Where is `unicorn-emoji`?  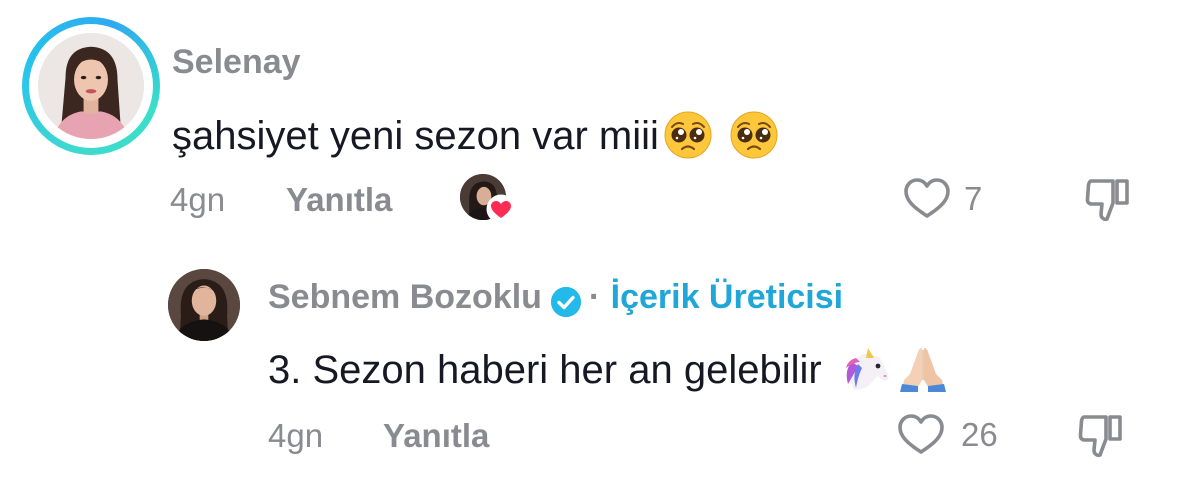
unicorn-emoji is located at coordinates (867, 372).